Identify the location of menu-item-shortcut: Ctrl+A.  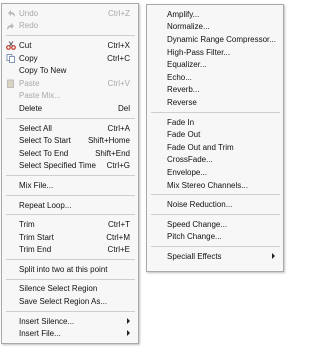
(118, 128).